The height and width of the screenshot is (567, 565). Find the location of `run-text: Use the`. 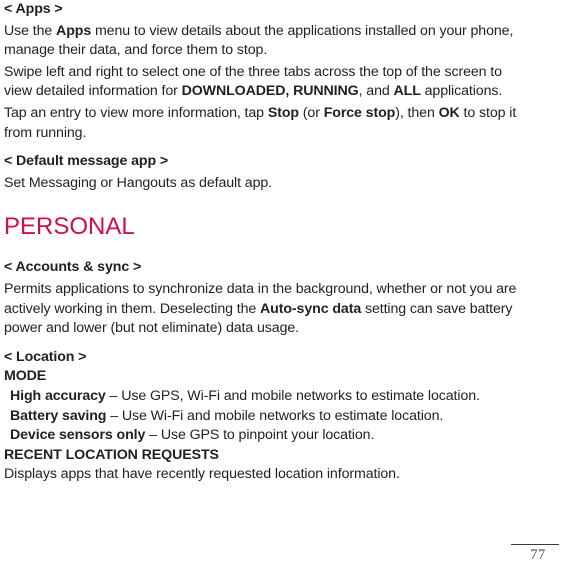

run-text: Use the is located at coordinates (30, 30).